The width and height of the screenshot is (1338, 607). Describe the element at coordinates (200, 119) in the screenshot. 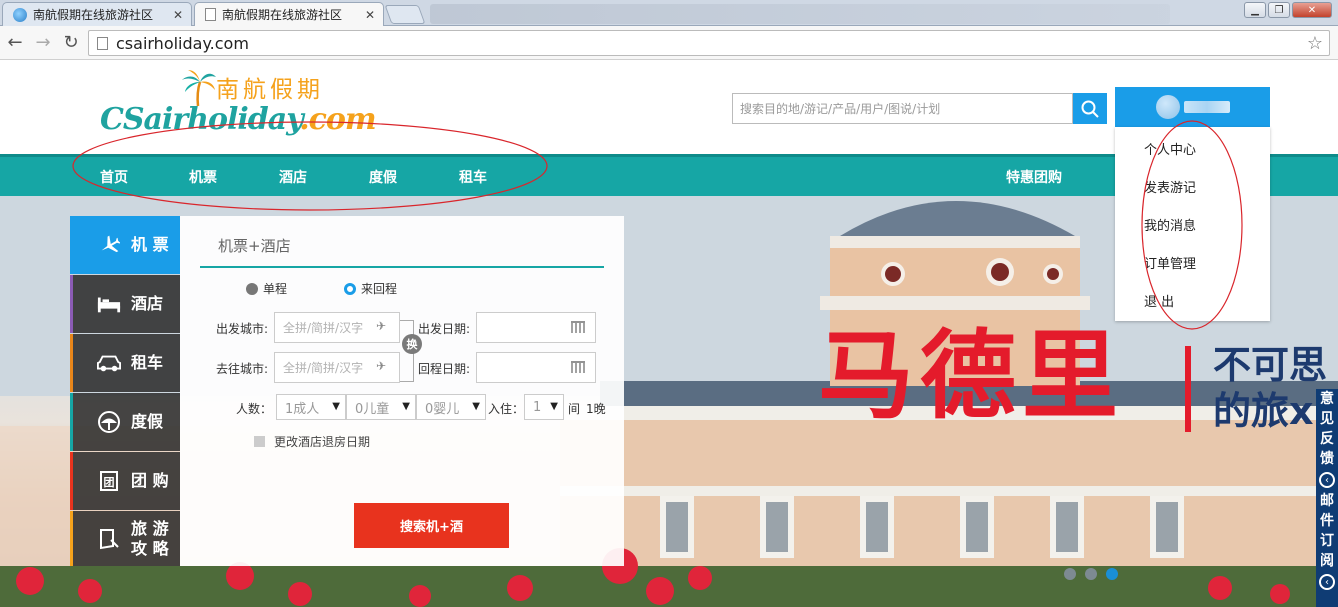

I see `logo-brand-name: CSairholiday` at that location.